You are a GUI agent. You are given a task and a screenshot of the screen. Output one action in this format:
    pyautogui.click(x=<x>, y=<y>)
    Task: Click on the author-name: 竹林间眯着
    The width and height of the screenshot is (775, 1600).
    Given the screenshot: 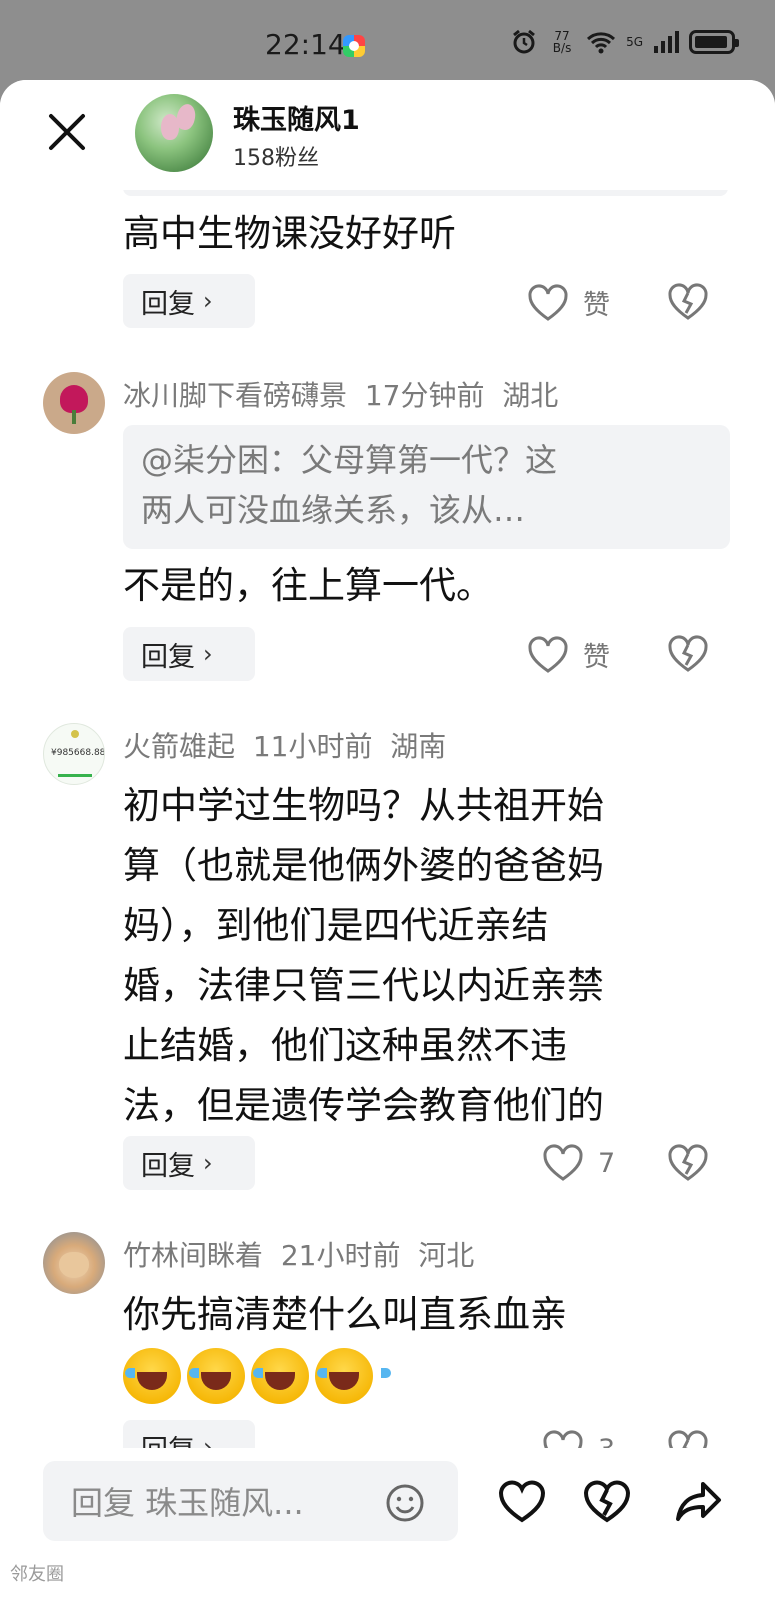 What is the action you would take?
    pyautogui.click(x=193, y=1255)
    